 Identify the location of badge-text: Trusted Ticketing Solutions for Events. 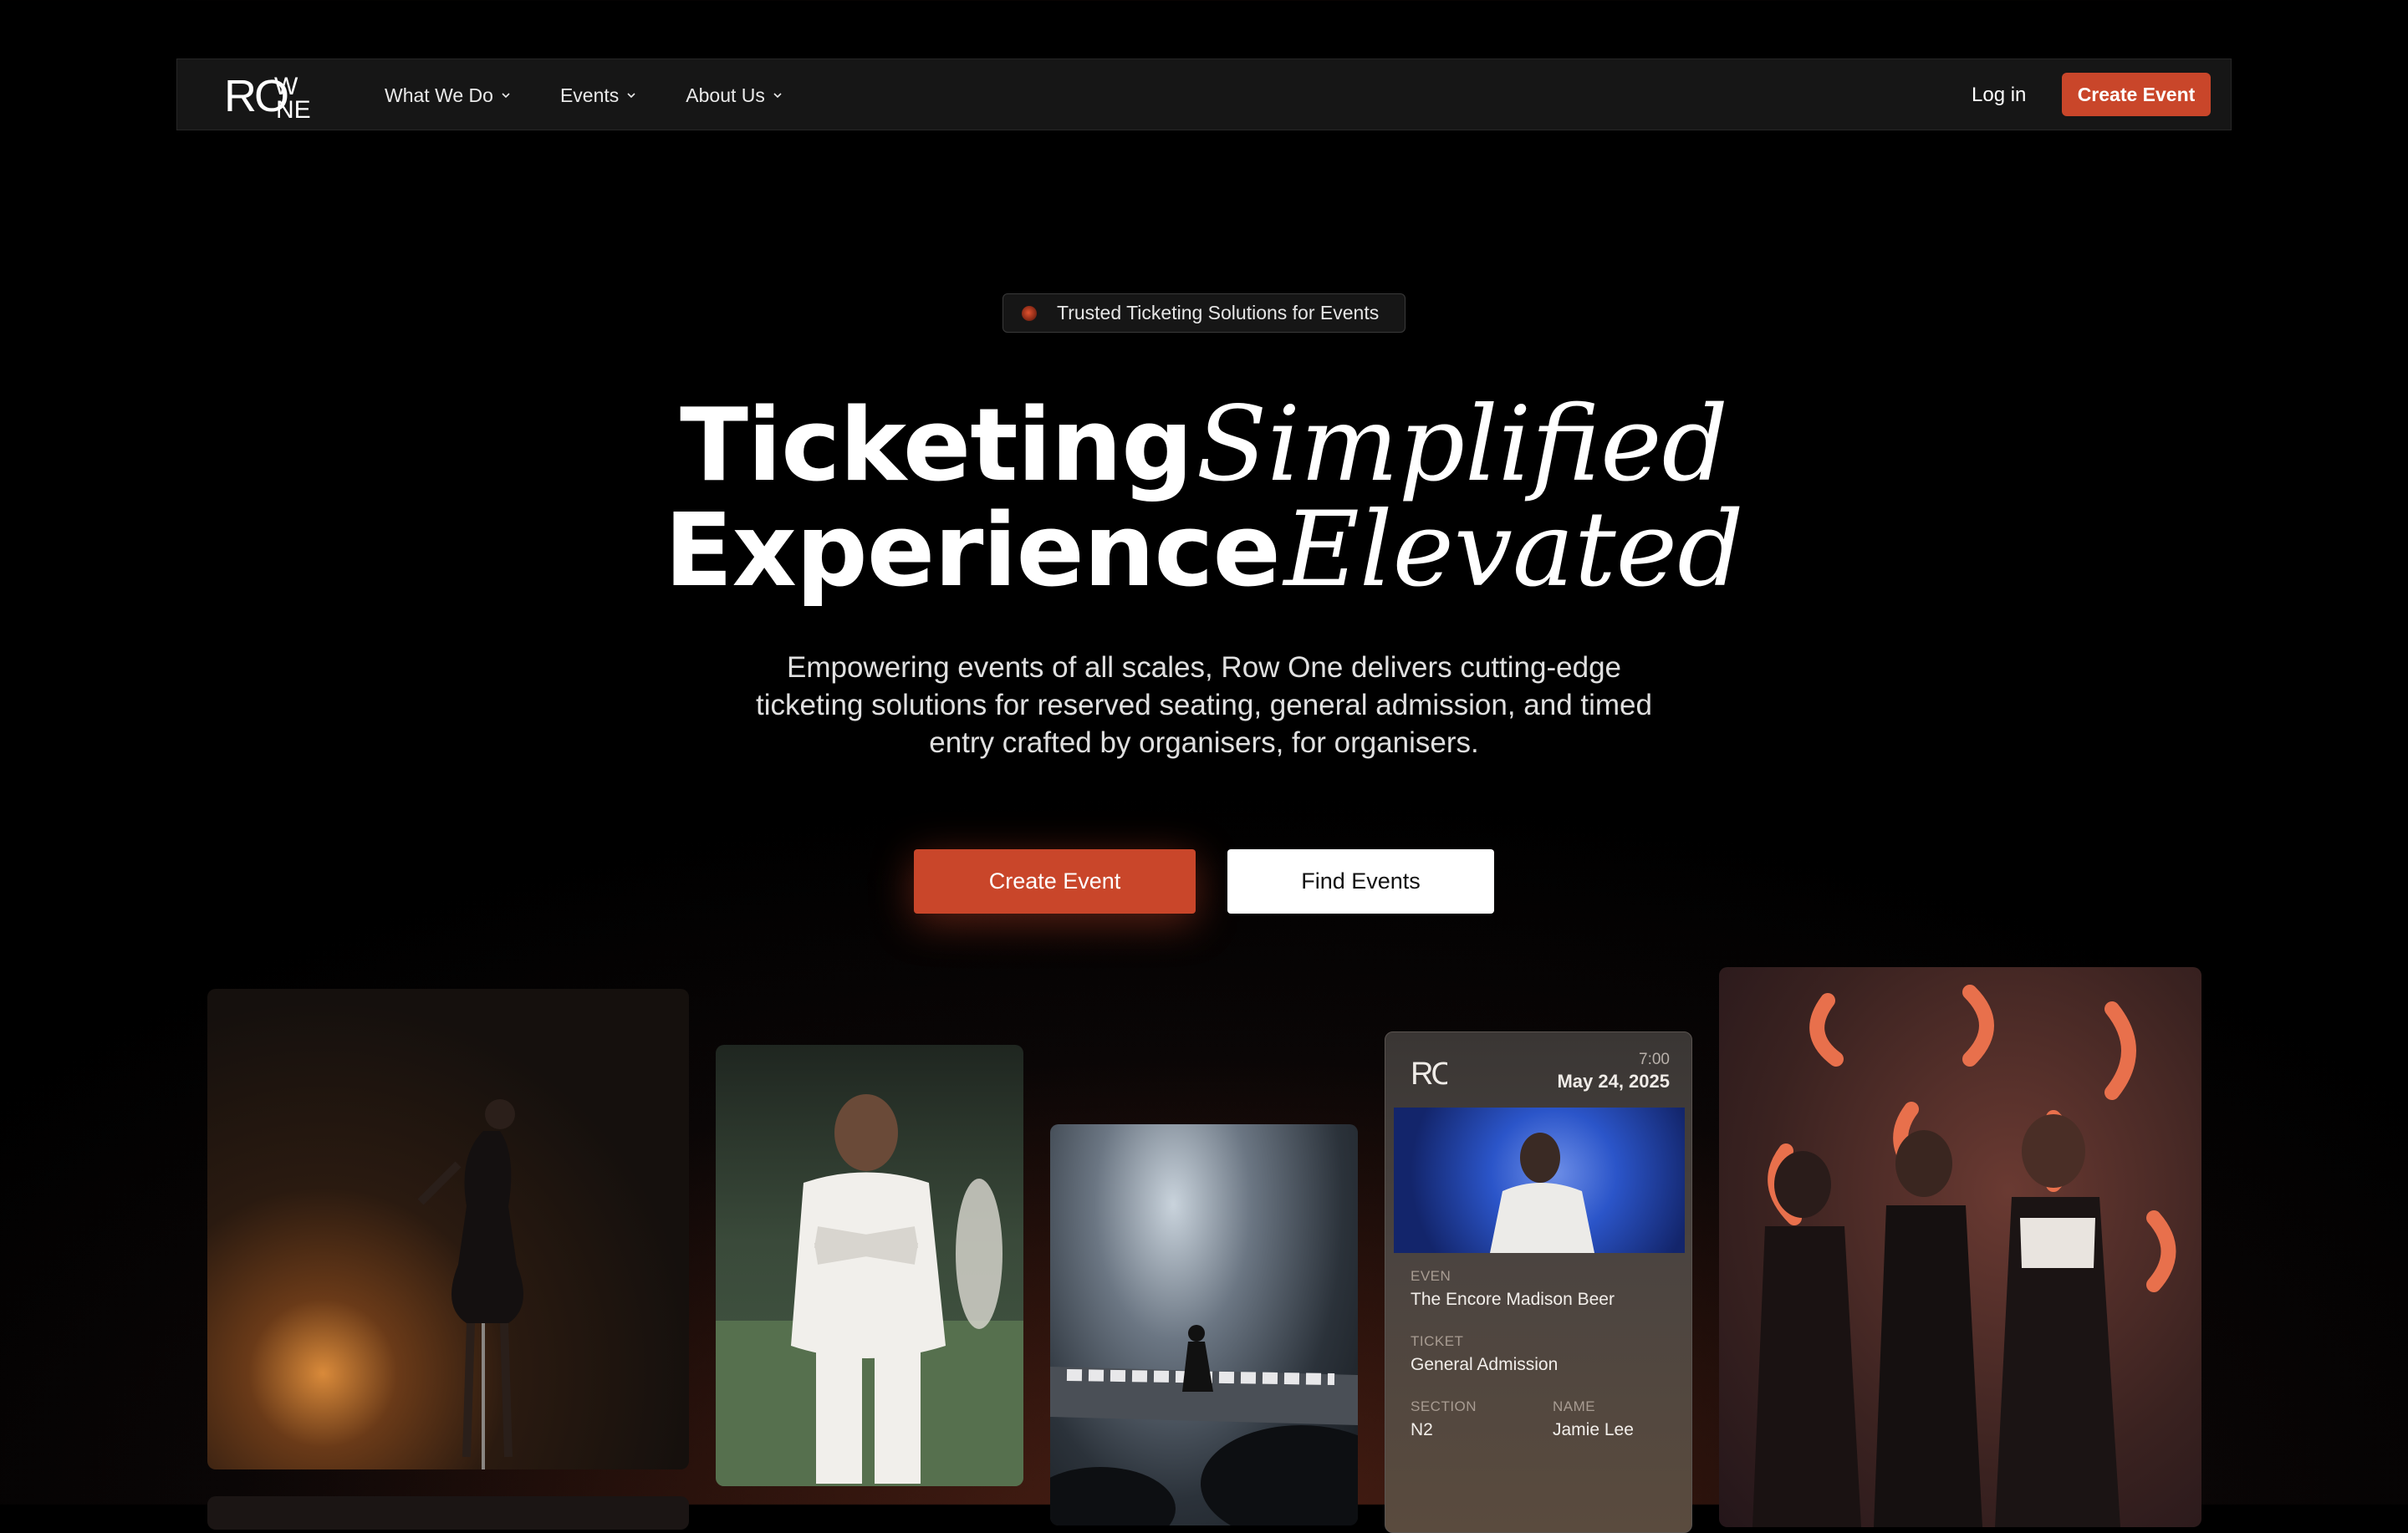
(1219, 312).